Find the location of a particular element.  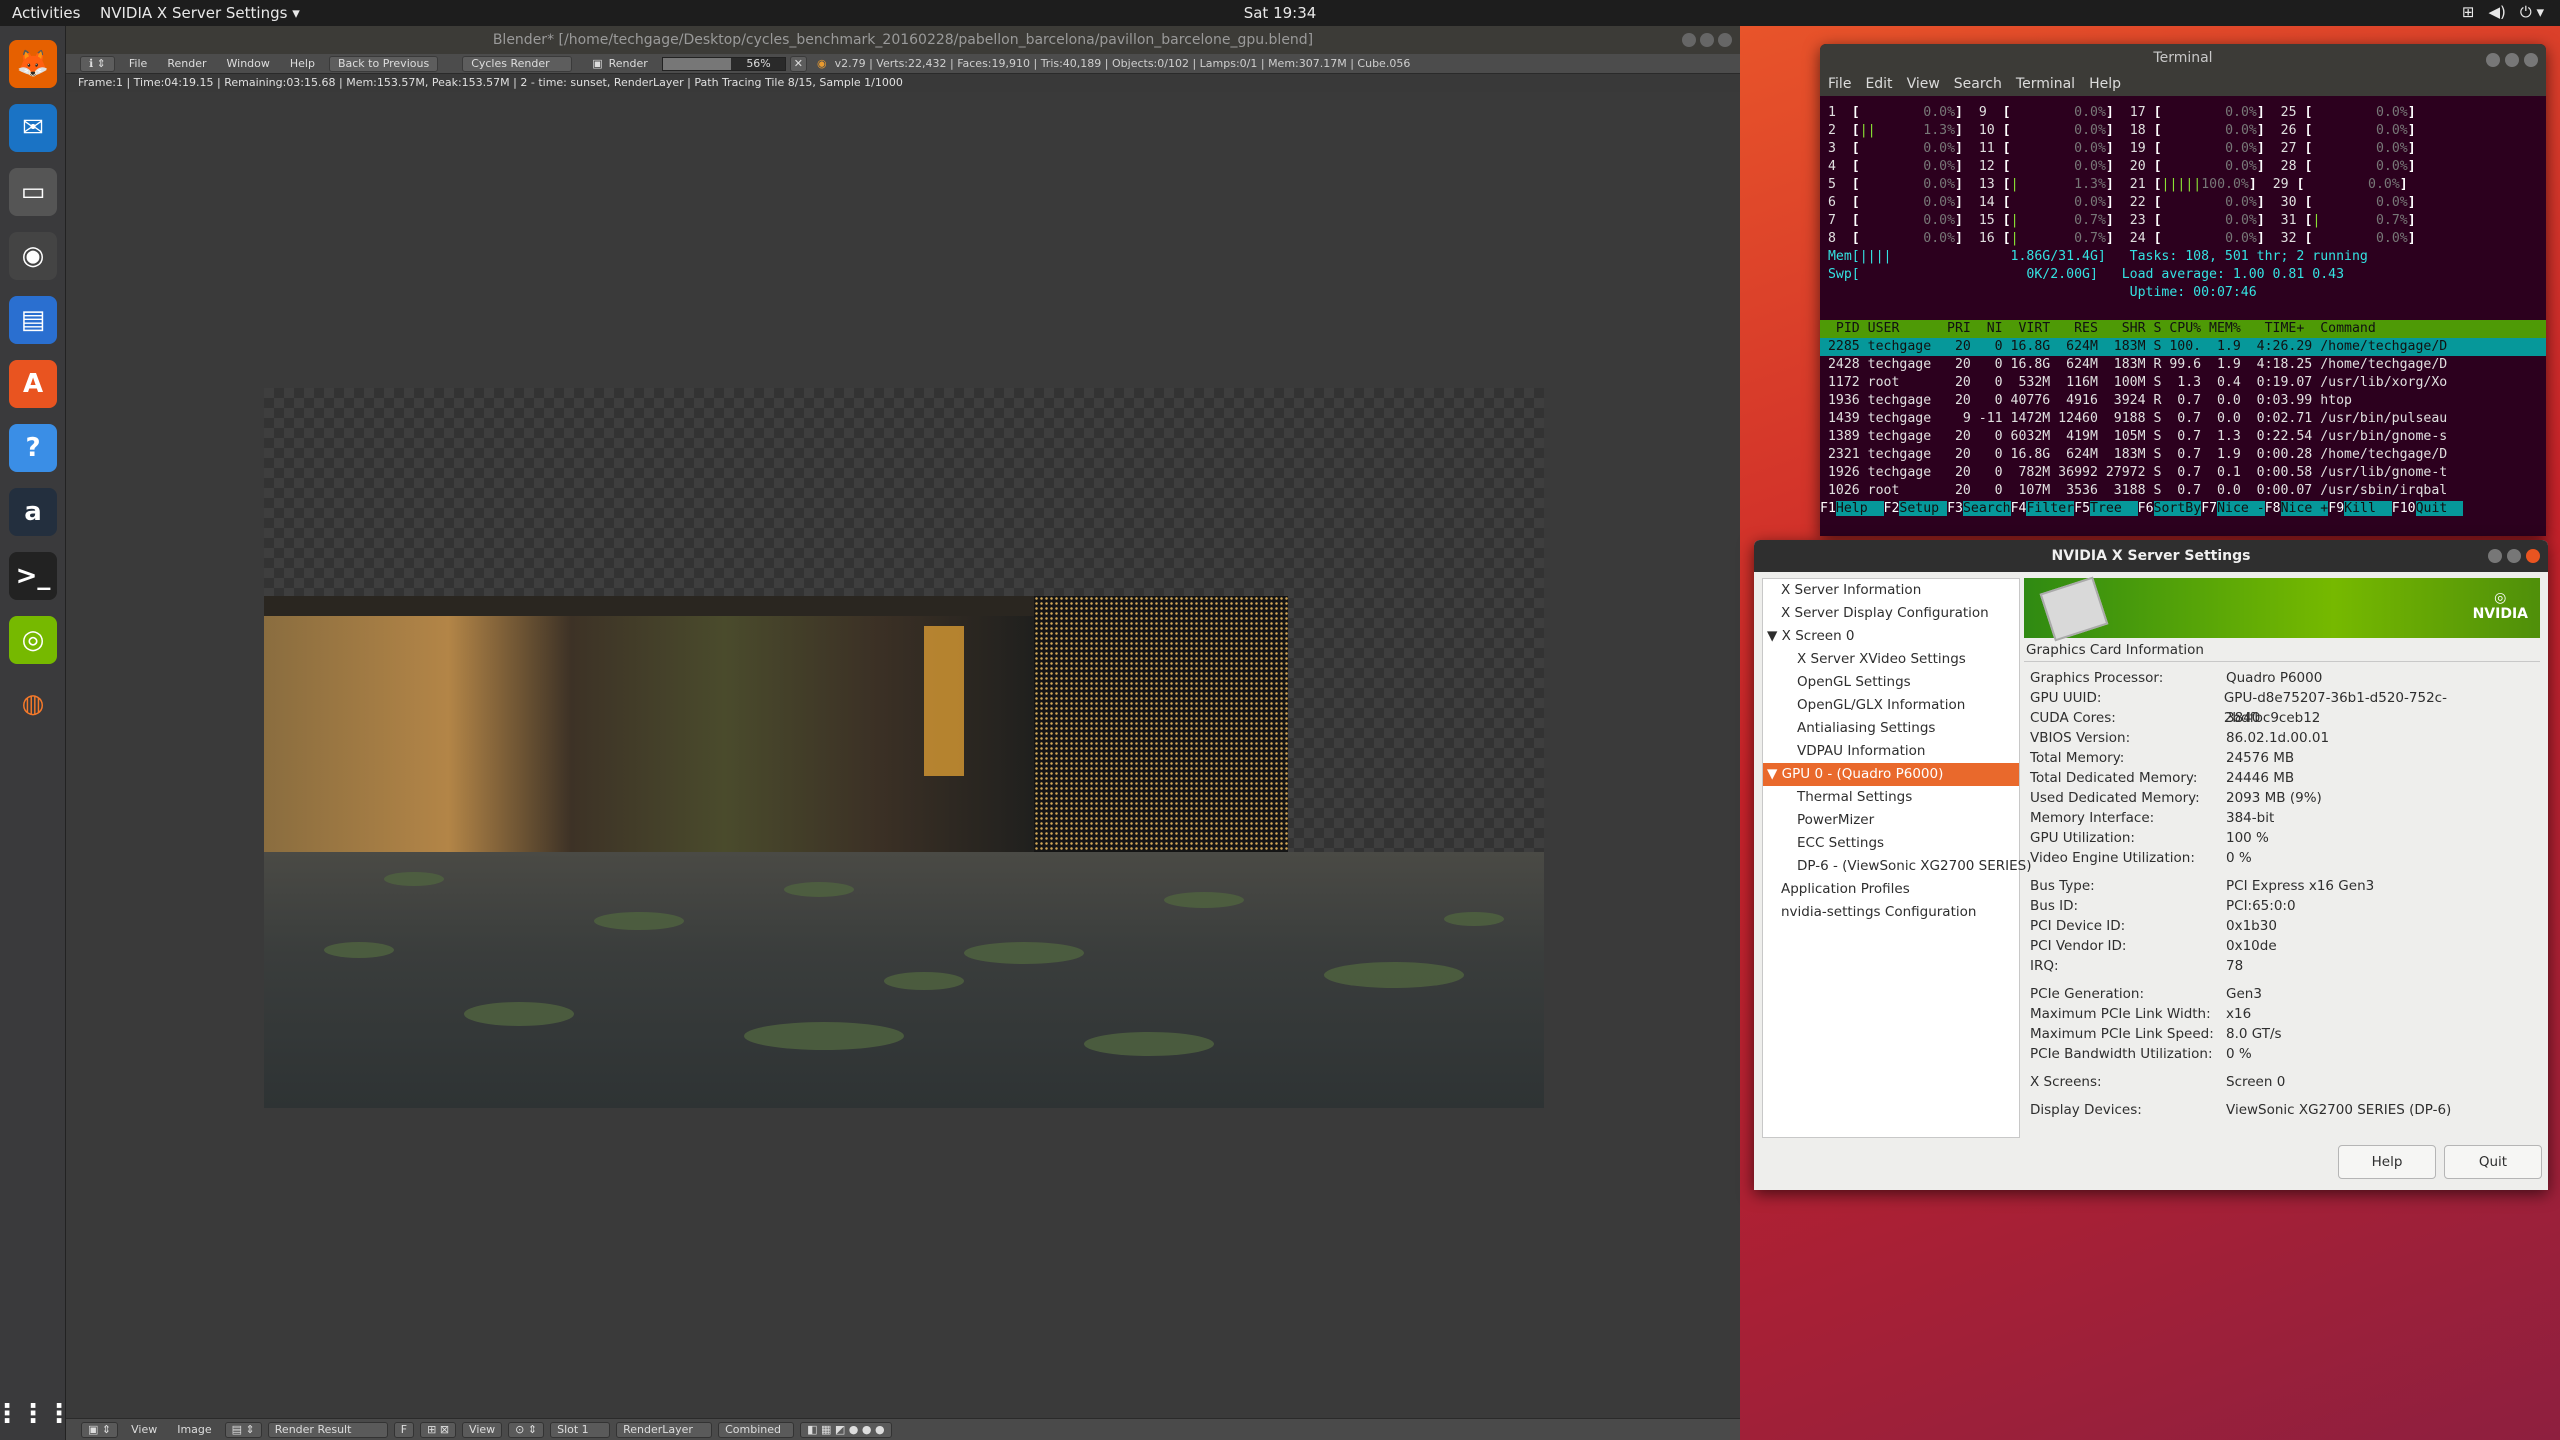

tree-item: Antialiasing Settings is located at coordinates (1891, 728).